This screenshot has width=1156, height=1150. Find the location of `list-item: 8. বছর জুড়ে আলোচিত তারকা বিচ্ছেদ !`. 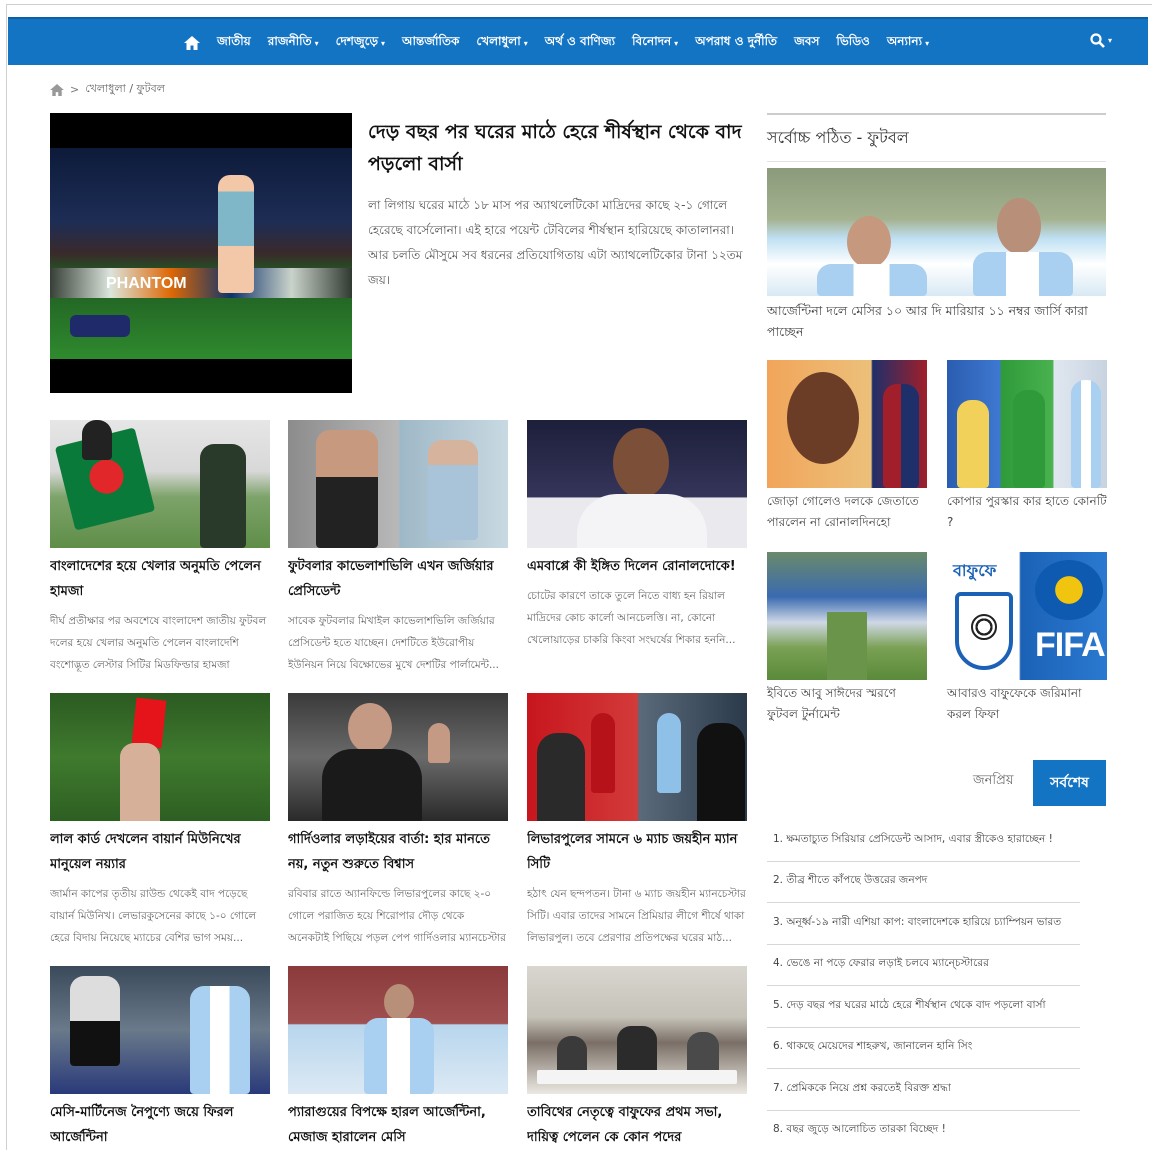

list-item: 8. বছর জুড়ে আলোচিত তারকা বিচ্ছেদ ! is located at coordinates (923, 1130).